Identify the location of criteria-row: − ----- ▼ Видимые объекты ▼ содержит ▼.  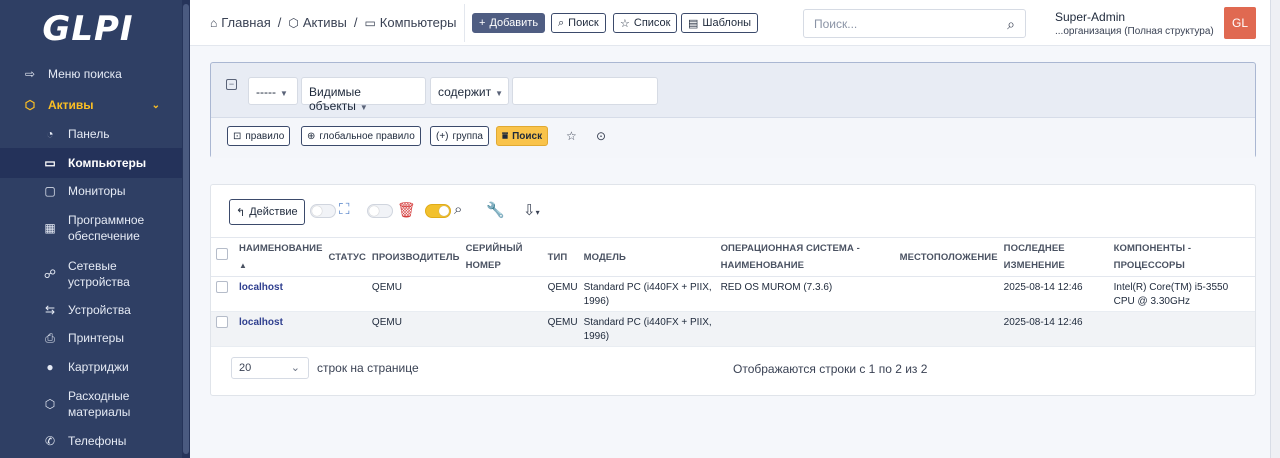
(733, 90).